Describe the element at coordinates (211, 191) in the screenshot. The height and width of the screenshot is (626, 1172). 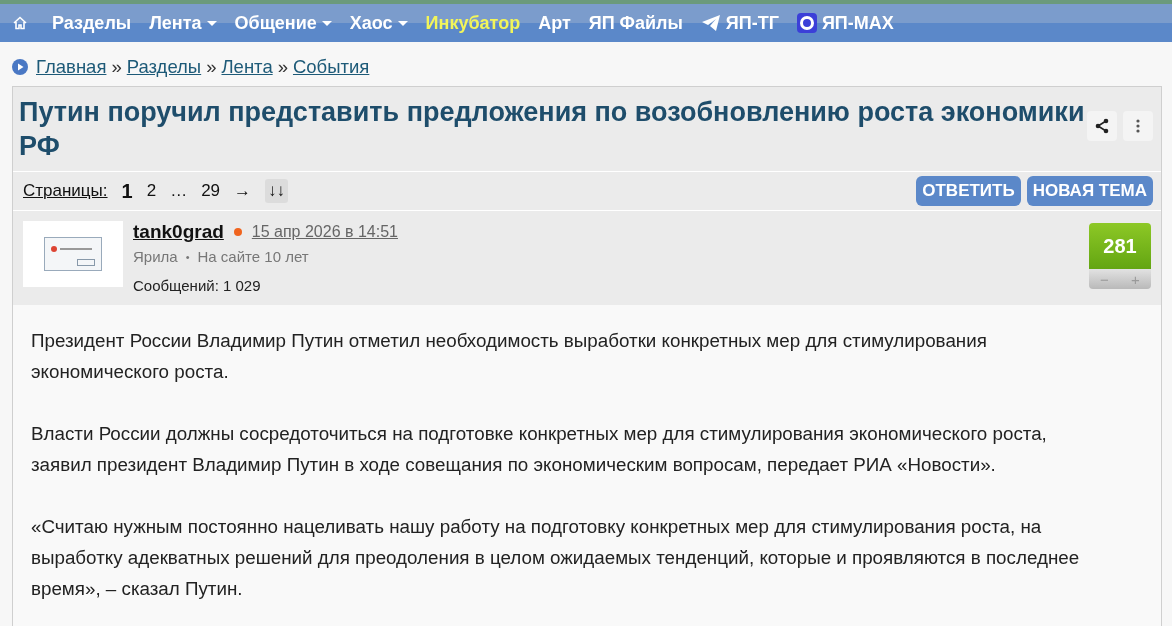
I see `page-link: 29` at that location.